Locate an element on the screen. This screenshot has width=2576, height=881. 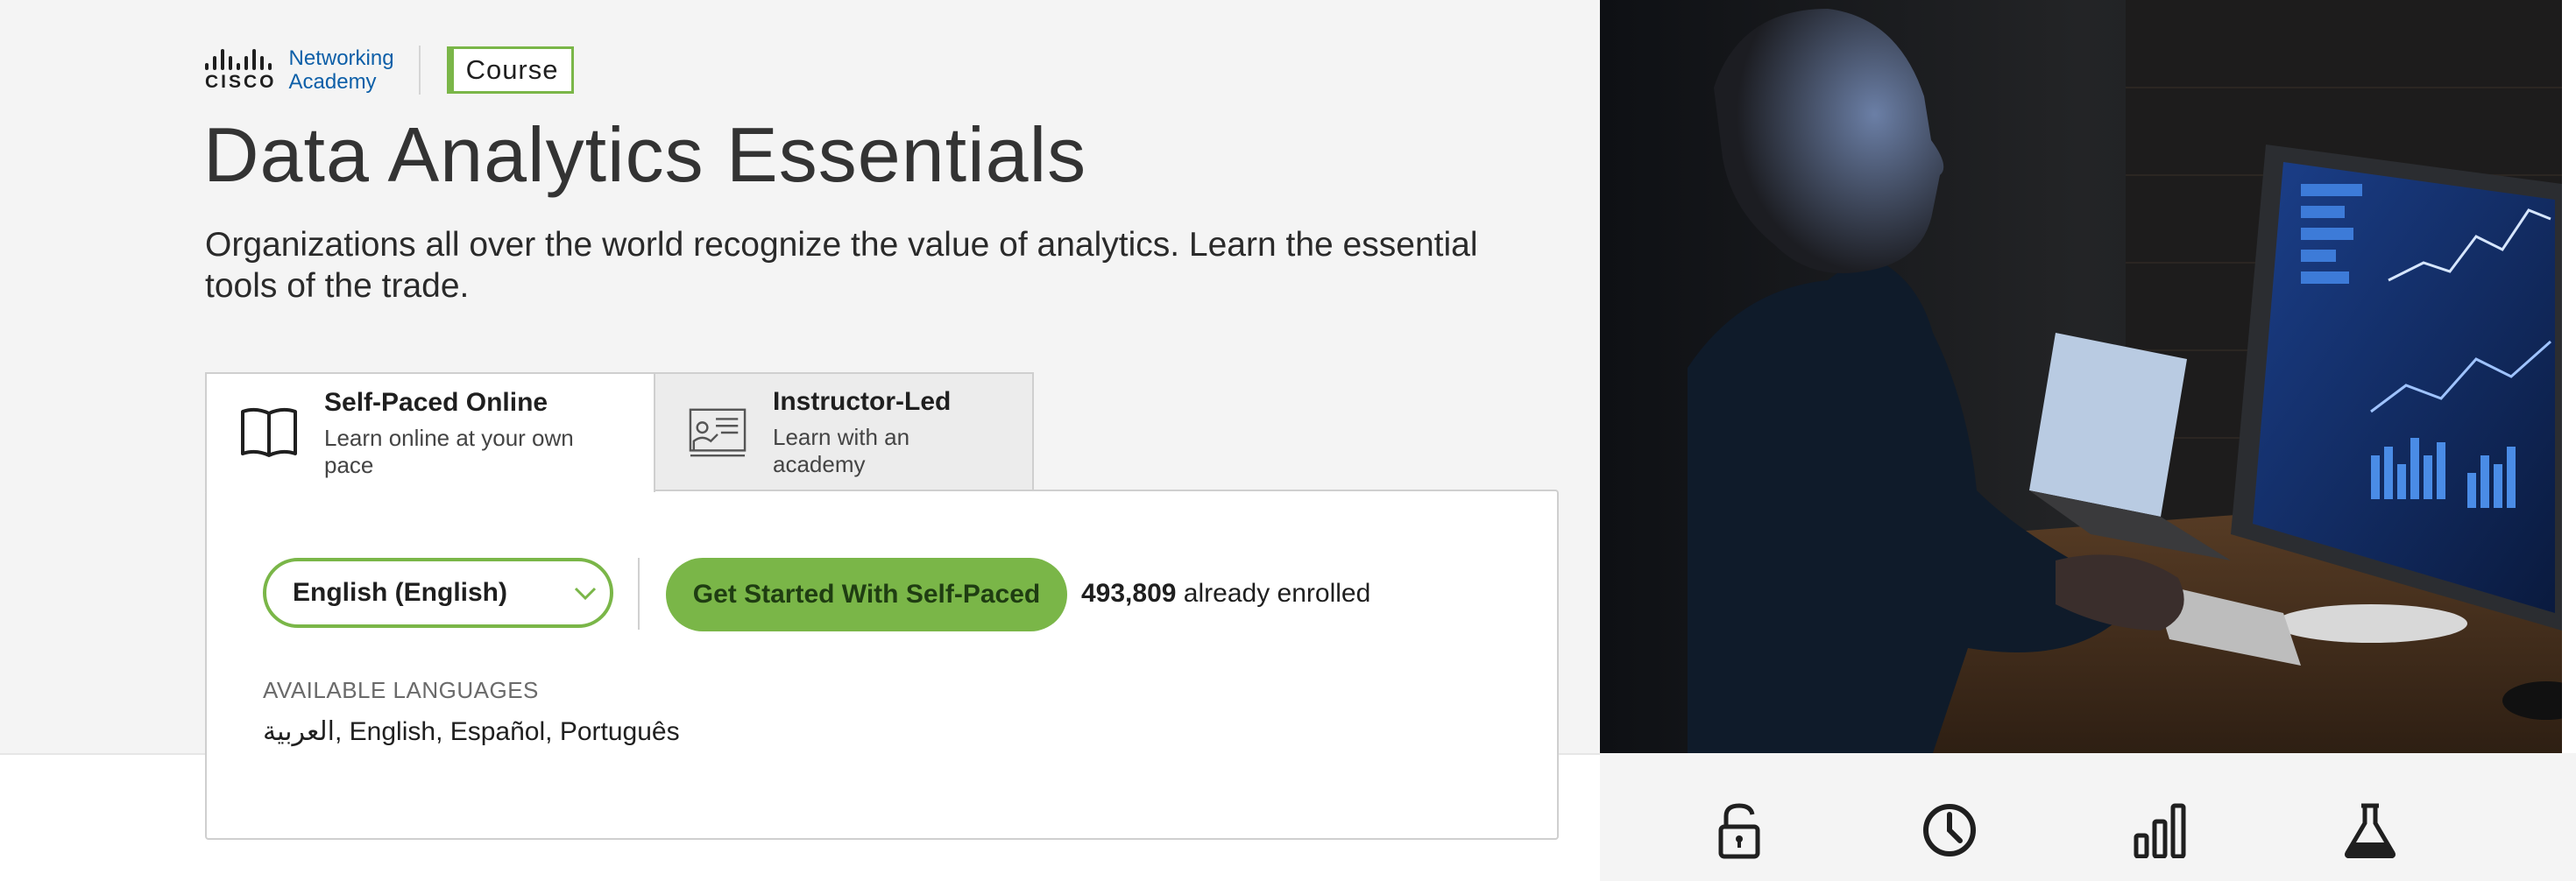
chevron-down-icon is located at coordinates (585, 594).